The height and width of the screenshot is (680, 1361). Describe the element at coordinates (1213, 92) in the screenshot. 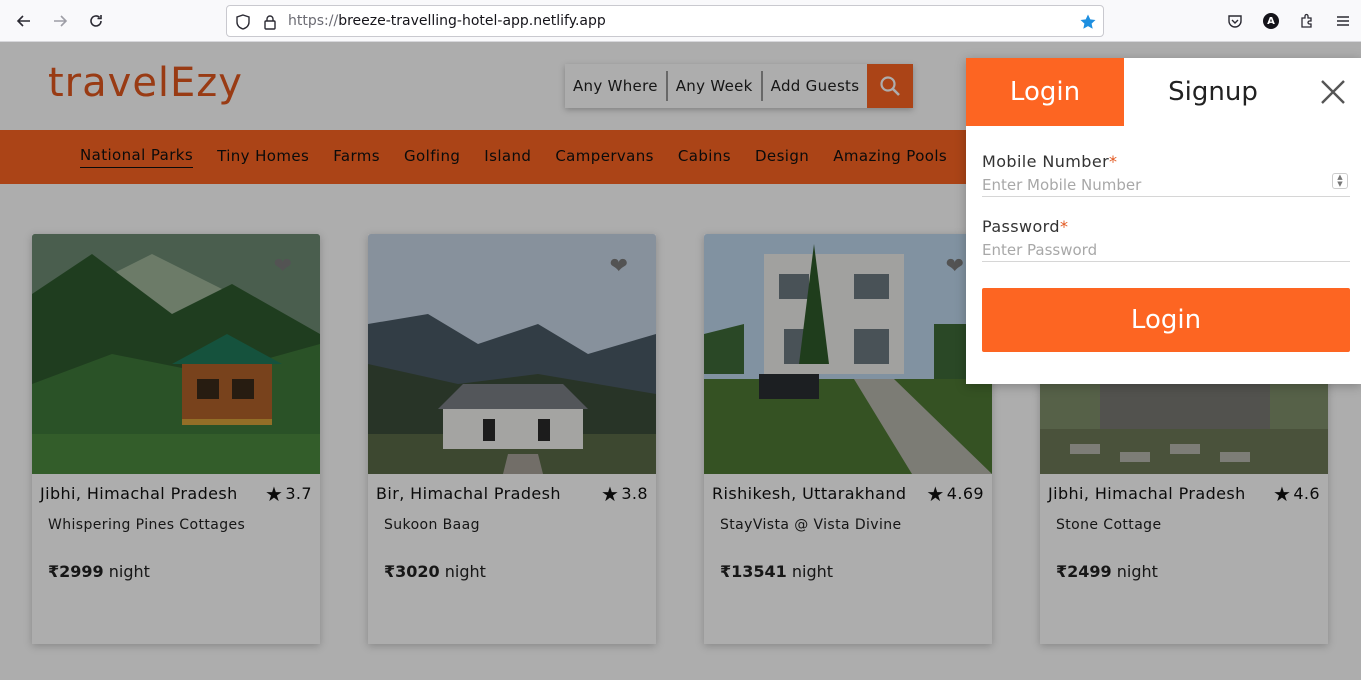

I see `tab-signup: Signup` at that location.